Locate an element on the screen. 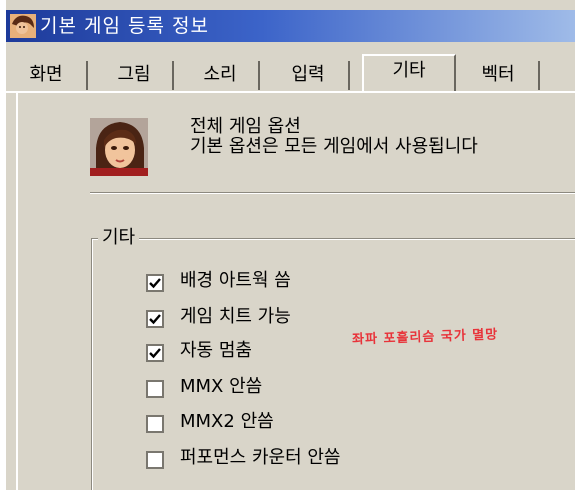 This screenshot has width=575, height=496. tab-vector: 벡터 is located at coordinates (499, 75).